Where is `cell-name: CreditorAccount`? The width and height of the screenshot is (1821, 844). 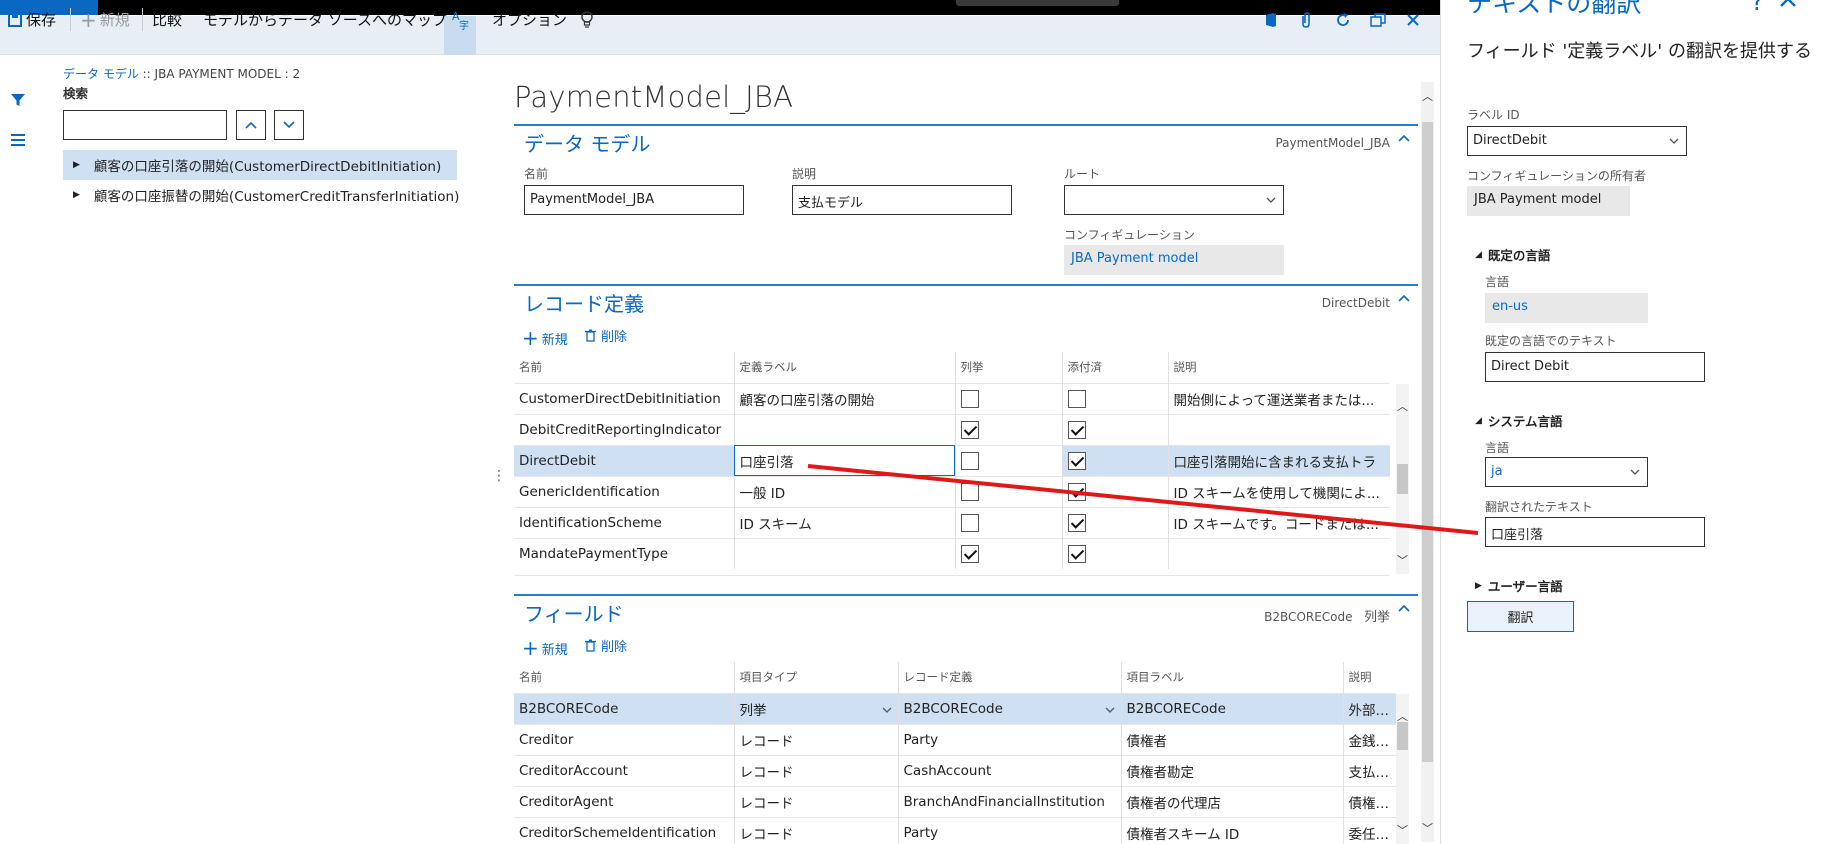 cell-name: CreditorAccount is located at coordinates (624, 770).